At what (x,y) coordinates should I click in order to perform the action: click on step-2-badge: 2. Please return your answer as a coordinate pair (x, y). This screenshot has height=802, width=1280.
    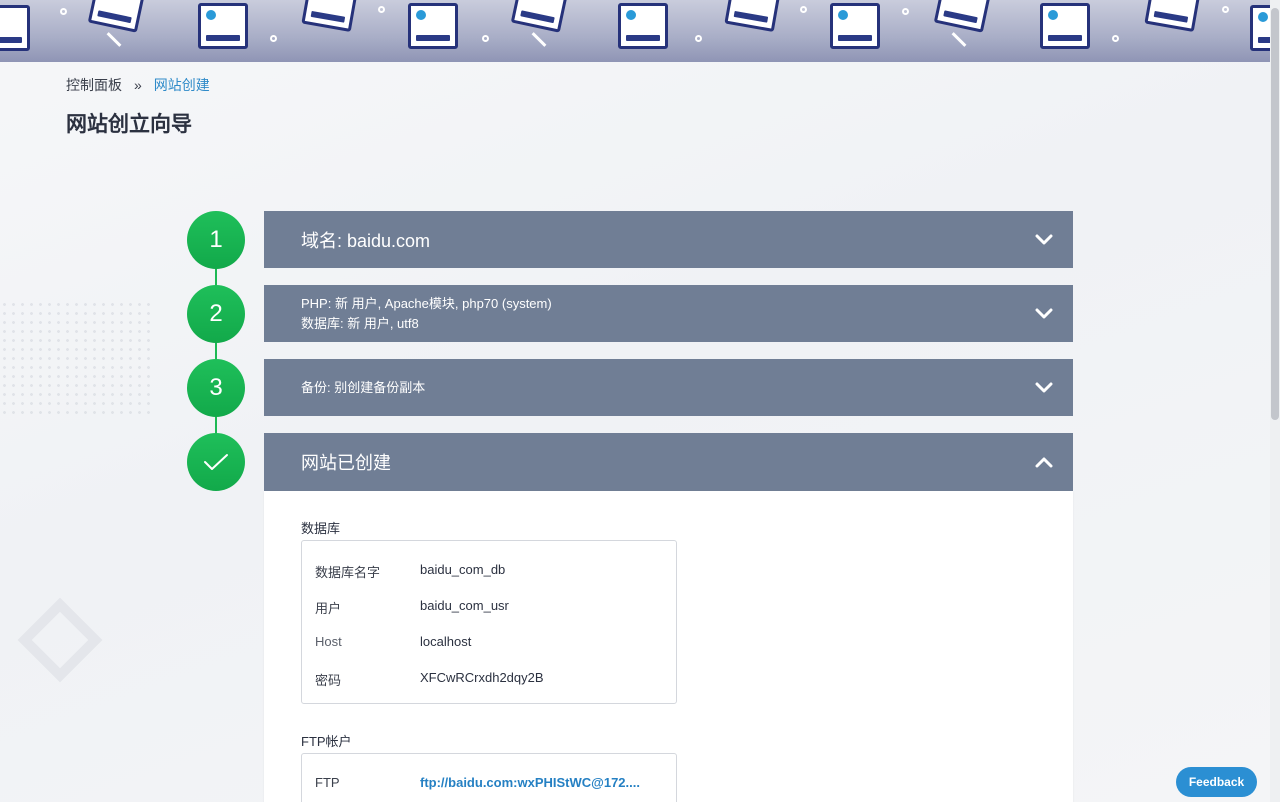
    Looking at the image, I should click on (216, 314).